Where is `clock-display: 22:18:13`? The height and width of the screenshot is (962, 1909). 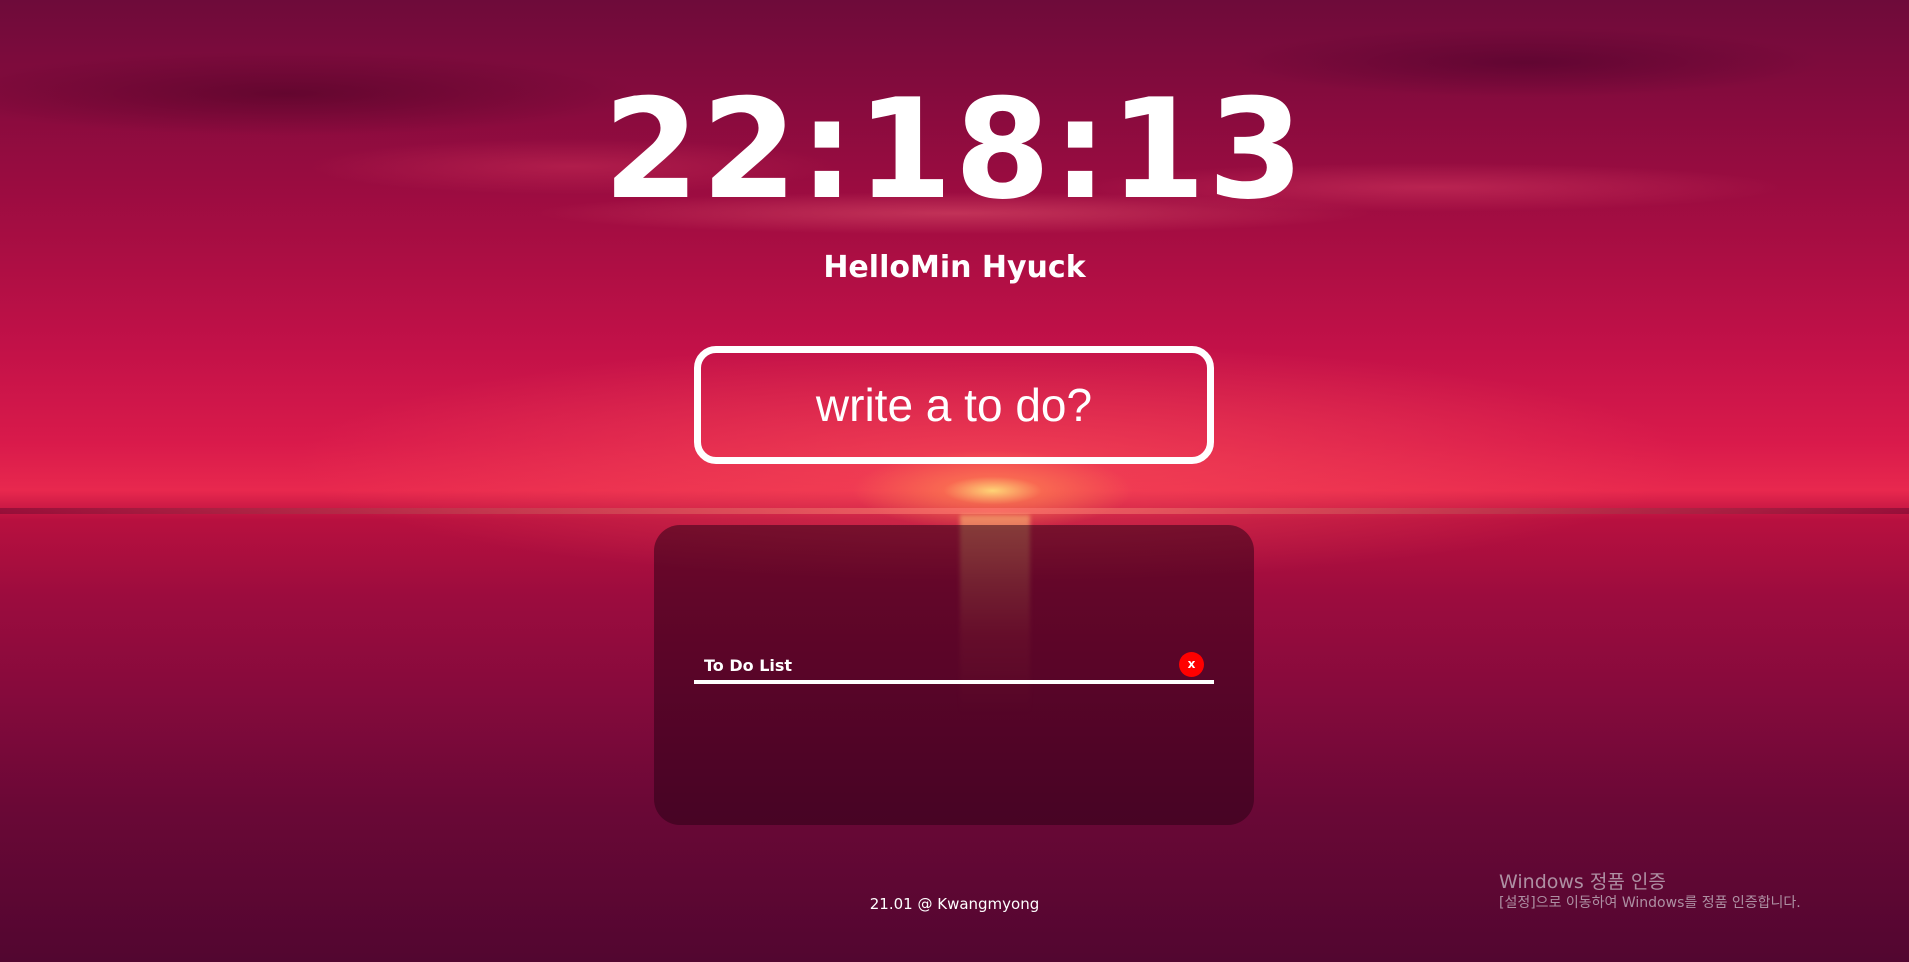 clock-display: 22:18:13 is located at coordinates (954, 149).